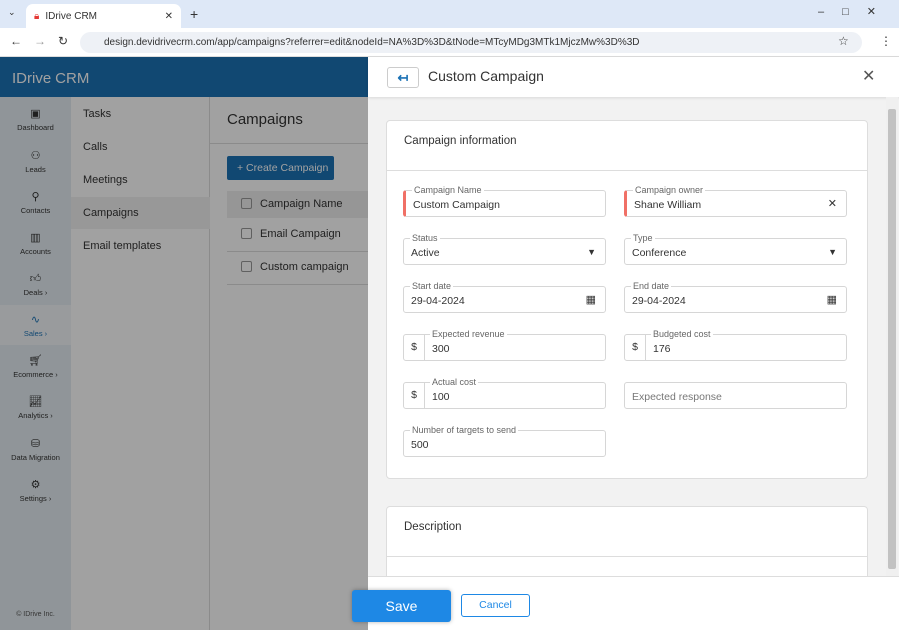 This screenshot has width=899, height=630. Describe the element at coordinates (403, 77) in the screenshot. I see `back-button: ↤` at that location.